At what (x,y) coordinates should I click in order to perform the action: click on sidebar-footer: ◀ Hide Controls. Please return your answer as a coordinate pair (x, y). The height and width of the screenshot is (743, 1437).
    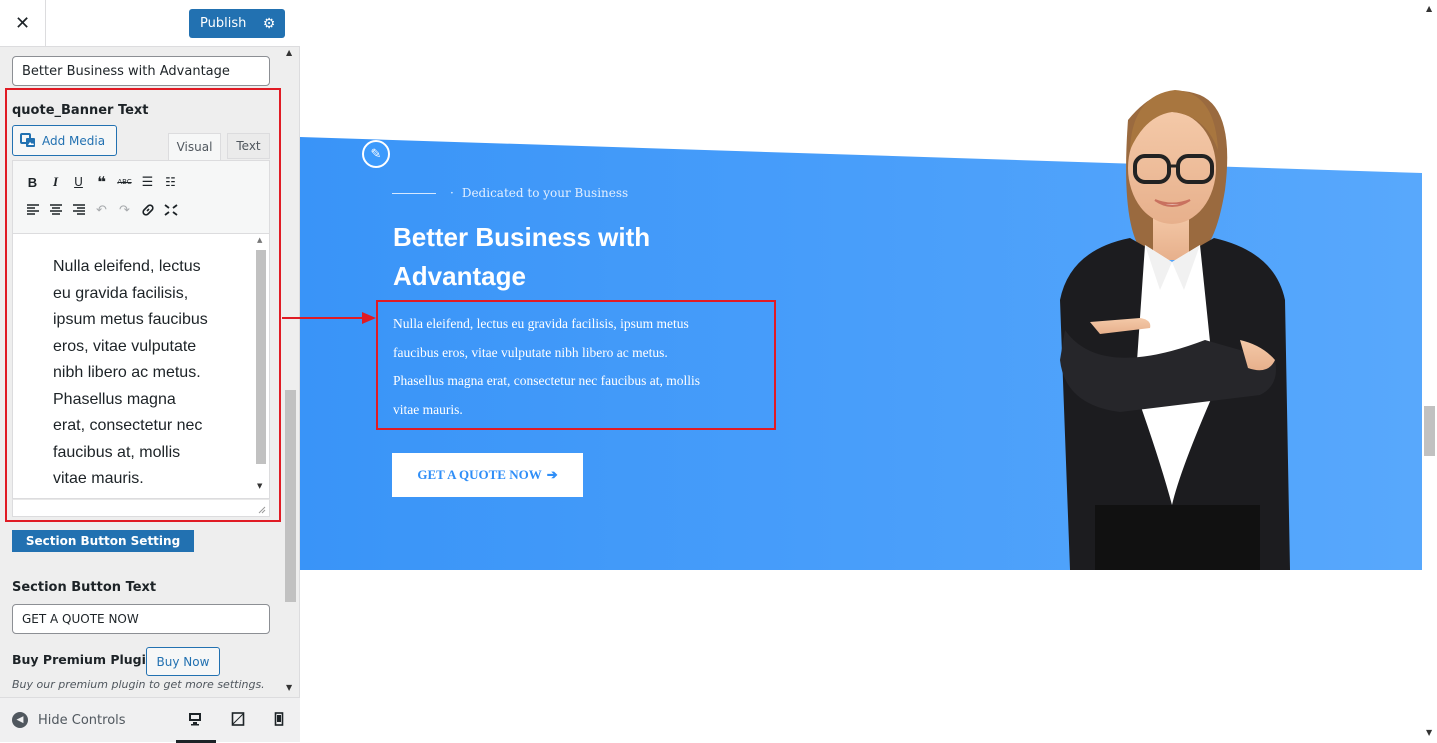
    Looking at the image, I should click on (150, 720).